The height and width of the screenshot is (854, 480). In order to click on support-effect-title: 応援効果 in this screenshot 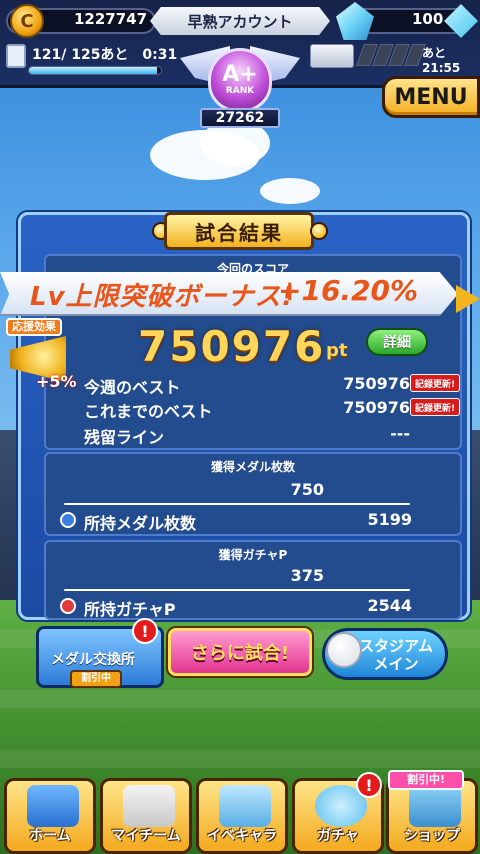, I will do `click(34, 327)`.